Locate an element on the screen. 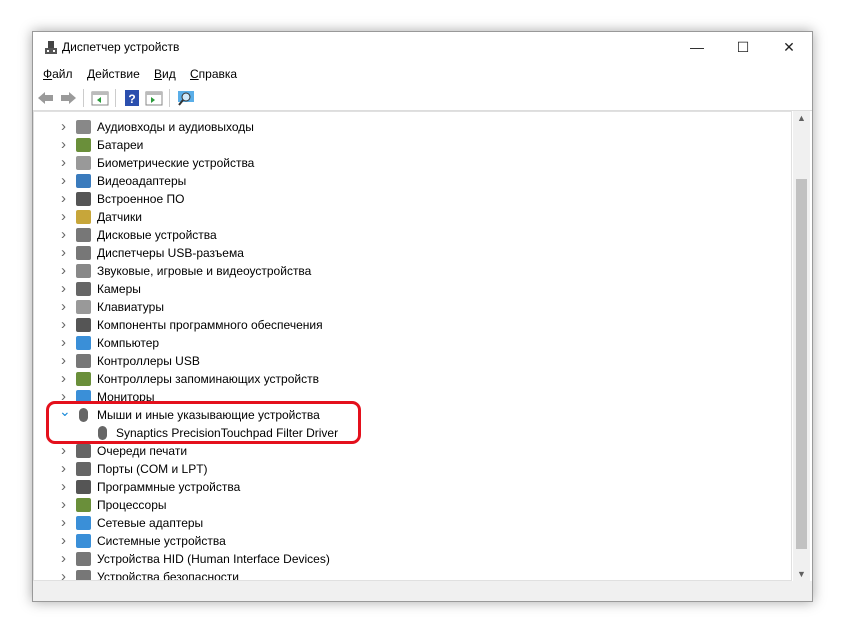 This screenshot has width=843, height=634. printer-icon is located at coordinates (83, 451).